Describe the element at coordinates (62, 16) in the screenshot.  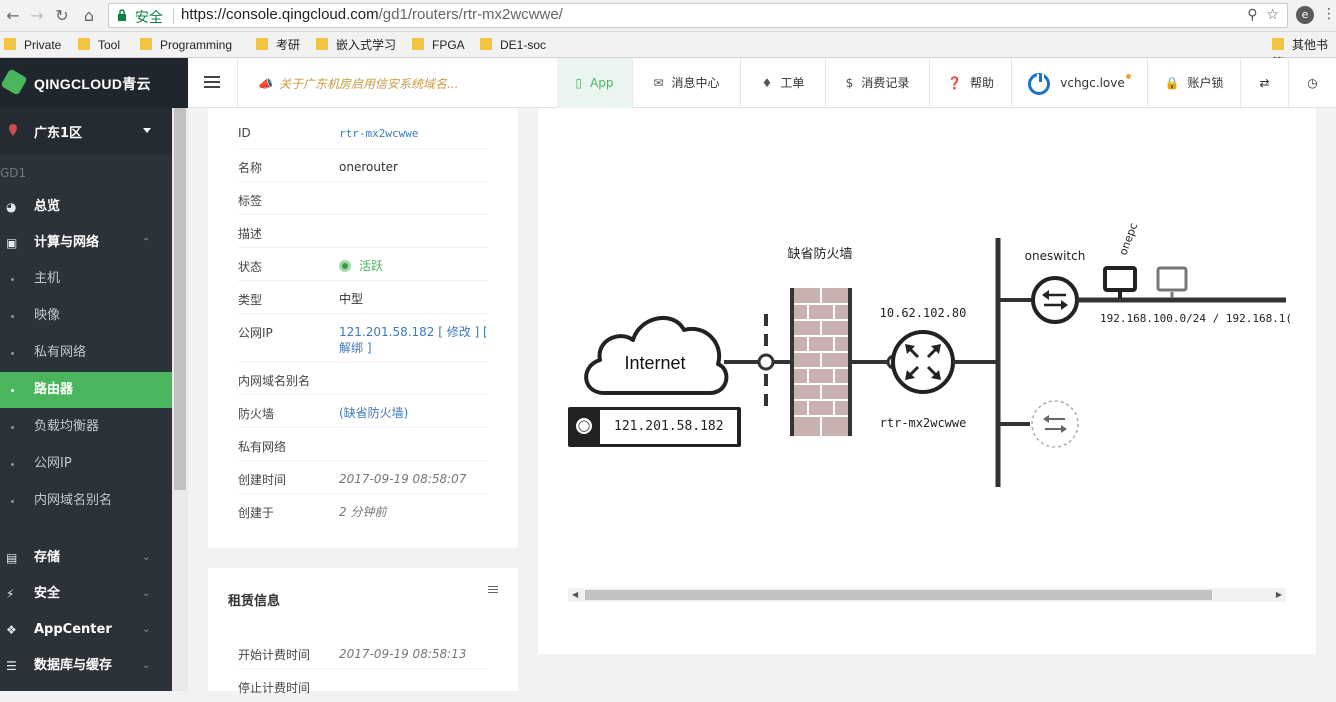
I see `reload-icon: ↻` at that location.